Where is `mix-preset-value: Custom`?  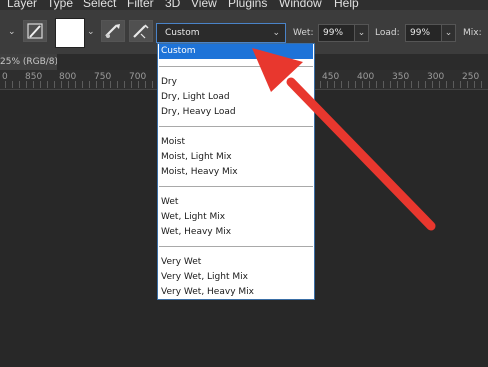
mix-preset-value: Custom is located at coordinates (182, 33).